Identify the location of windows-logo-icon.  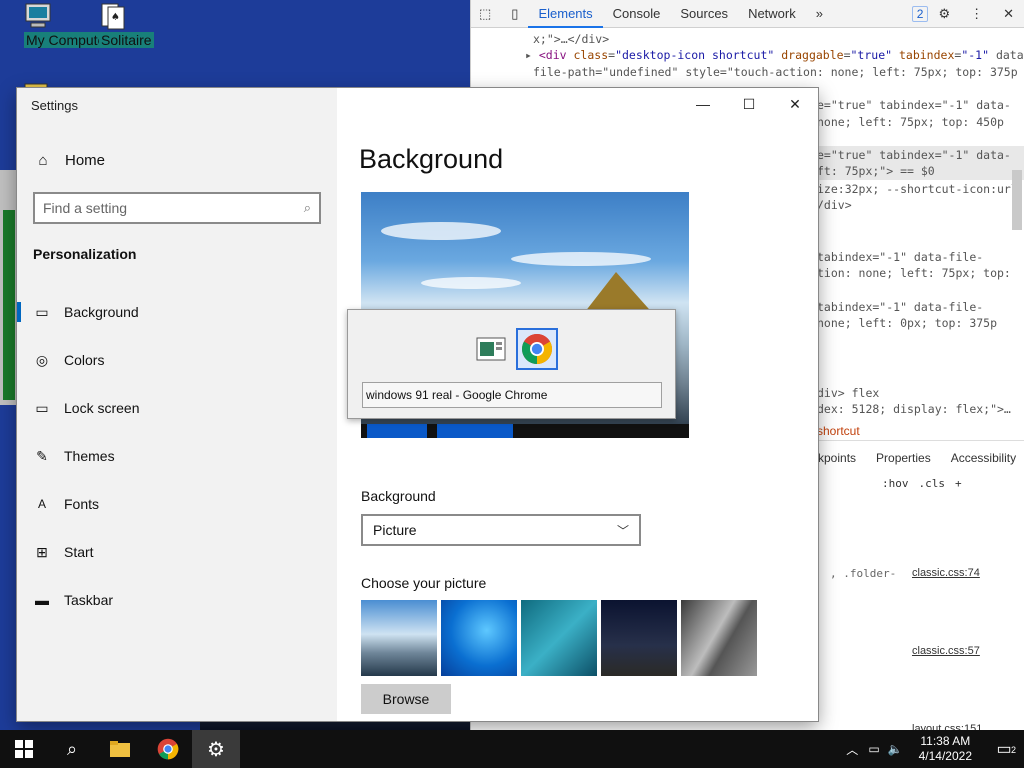
(24, 749).